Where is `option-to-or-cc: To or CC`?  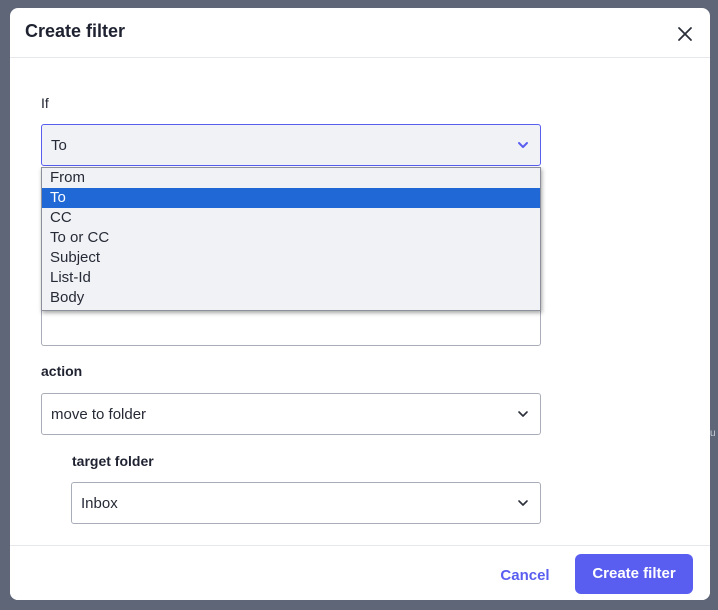
option-to-or-cc: To or CC is located at coordinates (291, 238).